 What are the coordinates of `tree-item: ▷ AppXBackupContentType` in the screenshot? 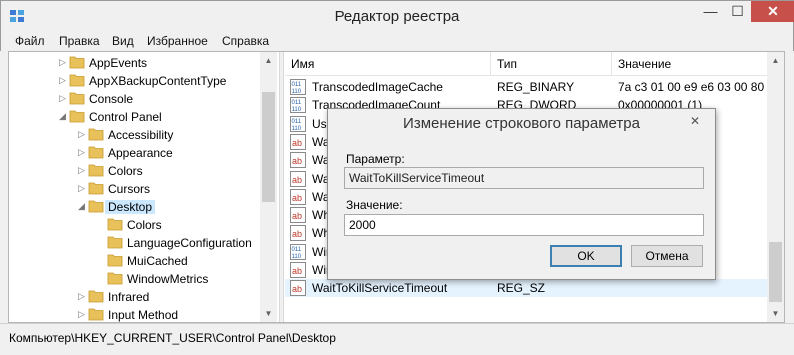 It's located at (134, 81).